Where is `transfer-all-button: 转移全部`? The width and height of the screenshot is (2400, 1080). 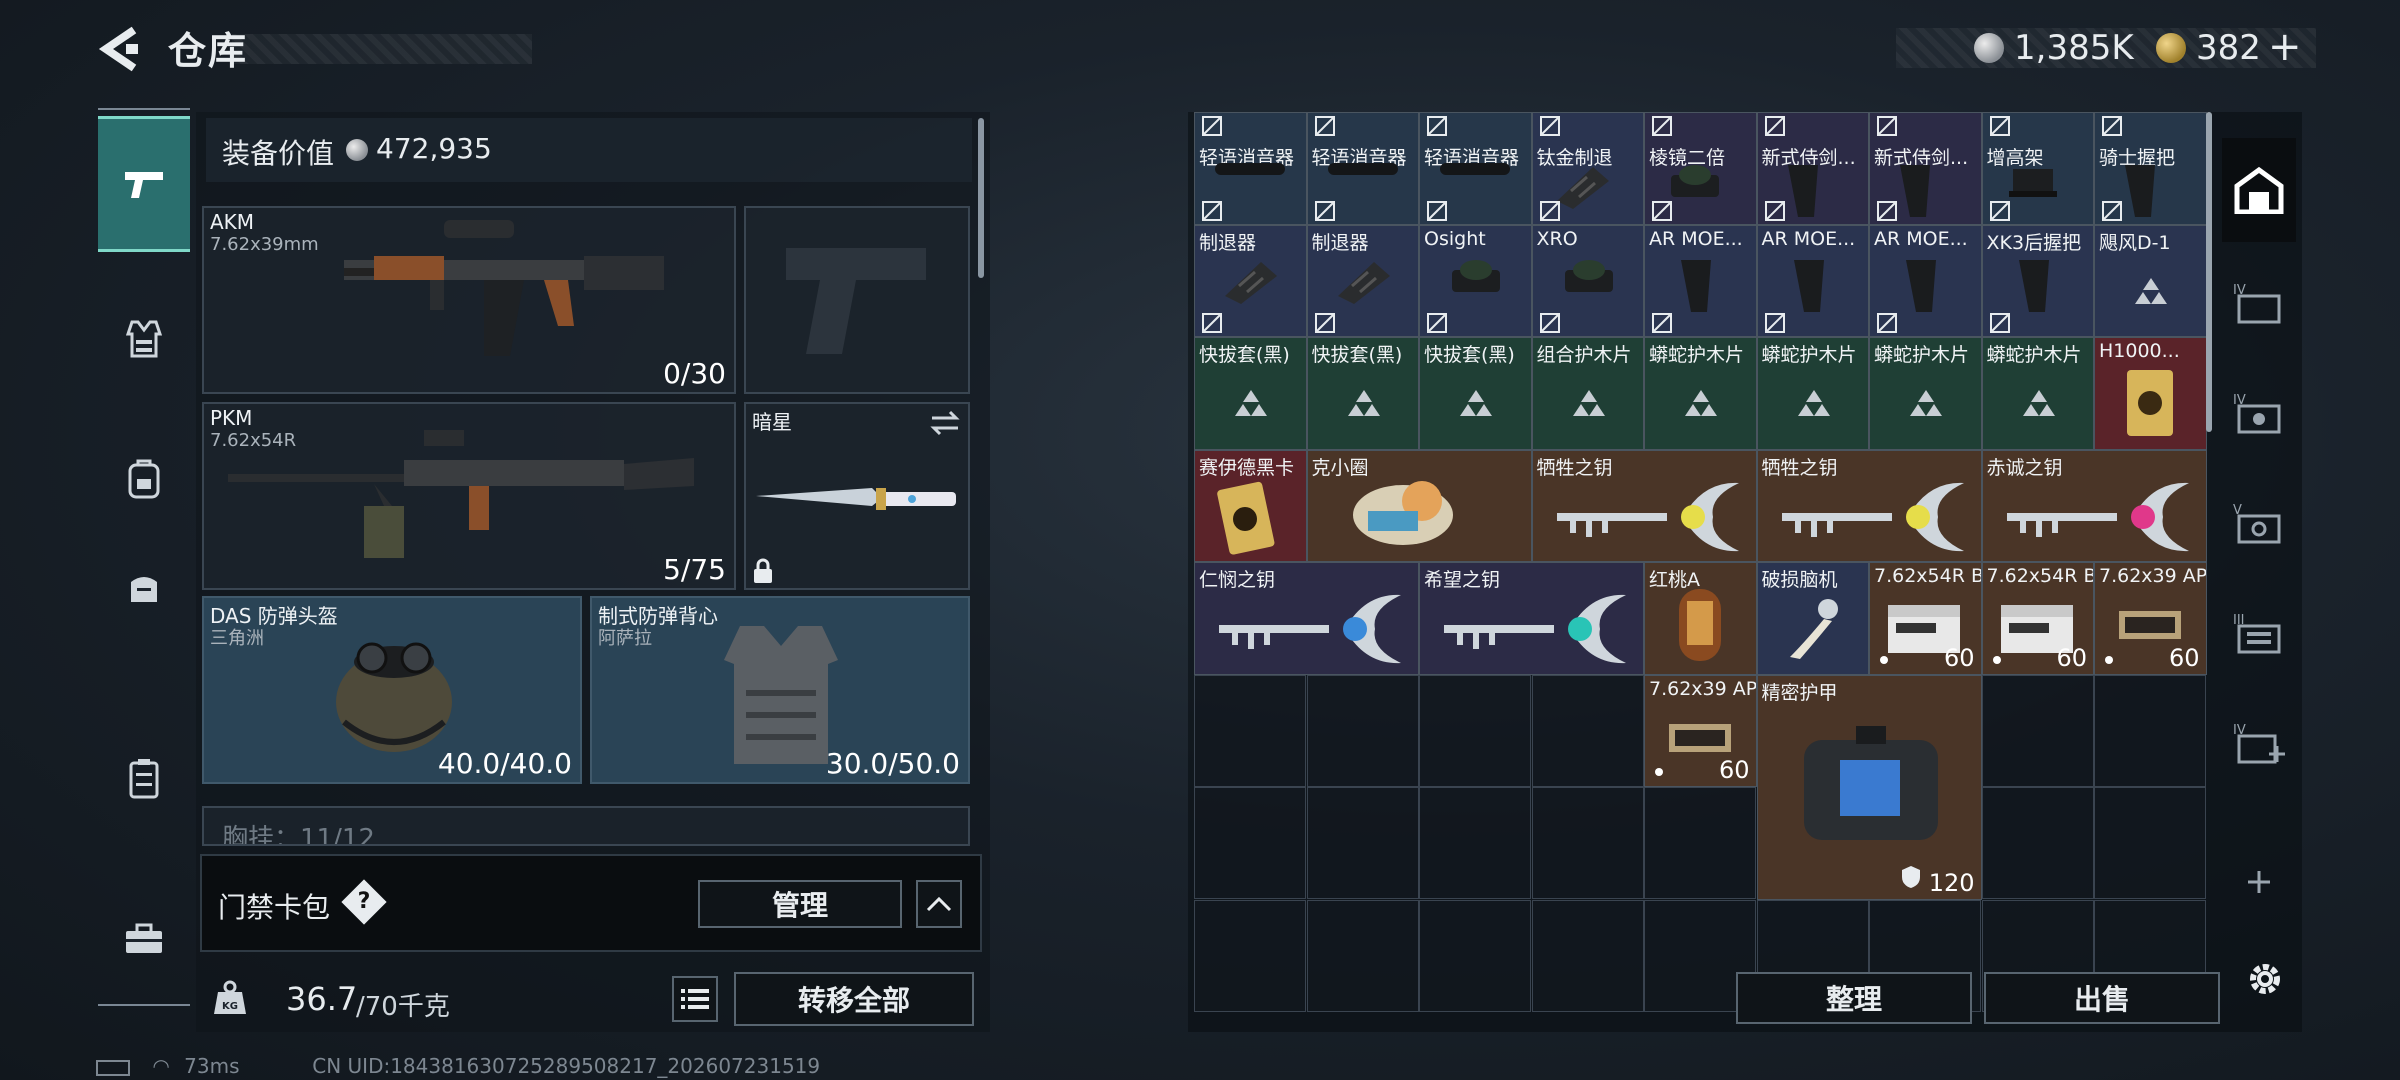 transfer-all-button: 转移全部 is located at coordinates (854, 999).